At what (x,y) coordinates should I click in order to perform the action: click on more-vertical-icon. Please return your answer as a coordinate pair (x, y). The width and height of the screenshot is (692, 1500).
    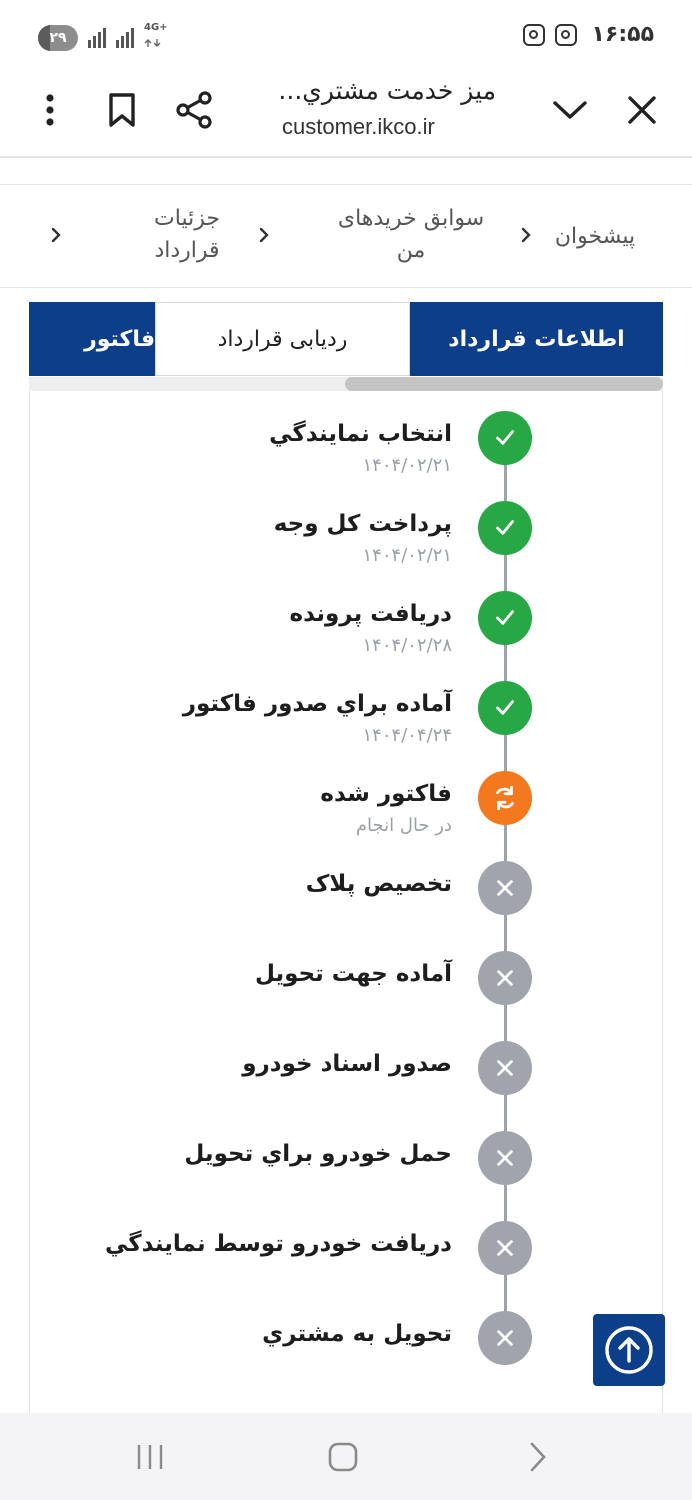
    Looking at the image, I should click on (50, 110).